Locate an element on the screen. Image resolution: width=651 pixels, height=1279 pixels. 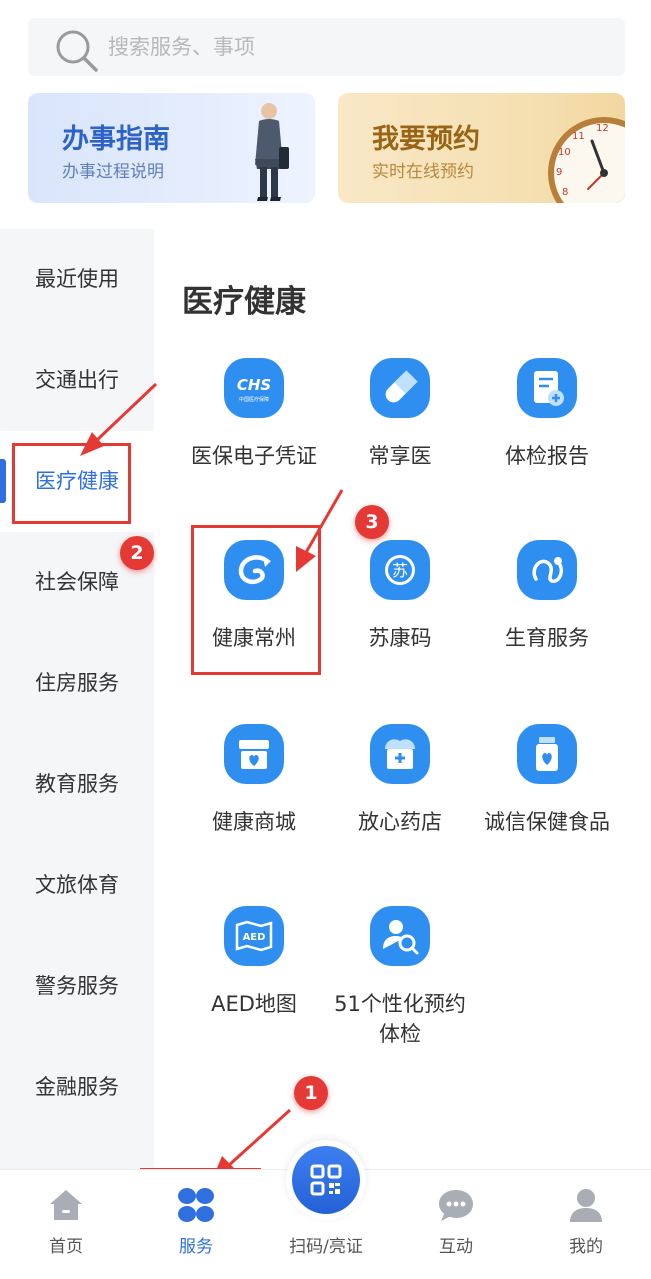
chs-icon-text: CHS is located at coordinates (254, 385).